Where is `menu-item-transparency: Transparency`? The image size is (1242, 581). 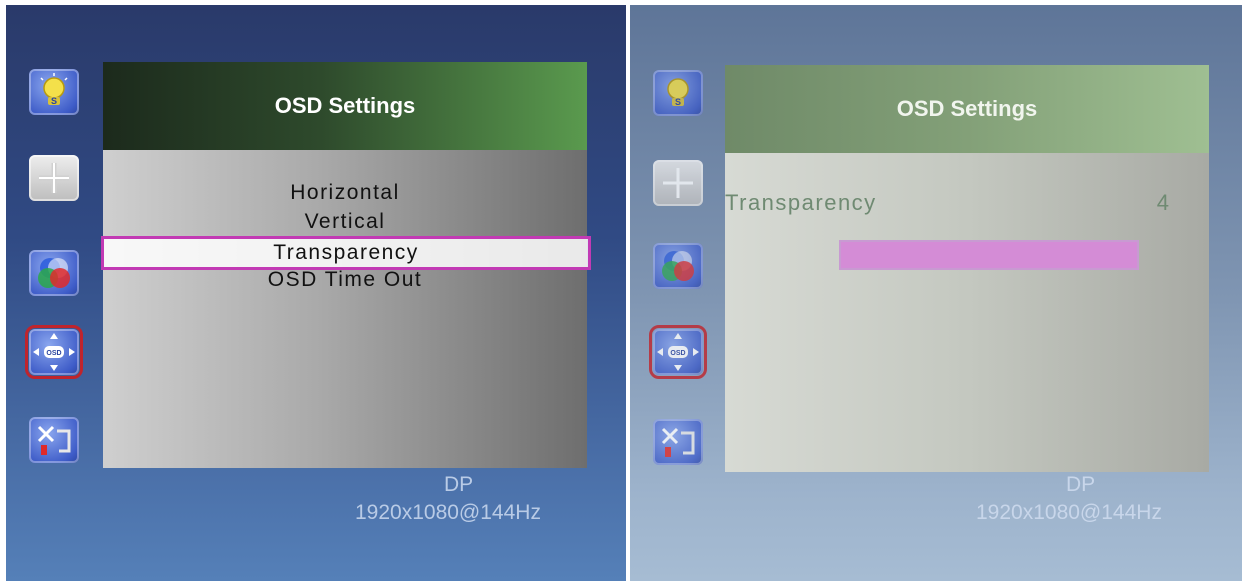
menu-item-transparency: Transparency is located at coordinates (346, 253).